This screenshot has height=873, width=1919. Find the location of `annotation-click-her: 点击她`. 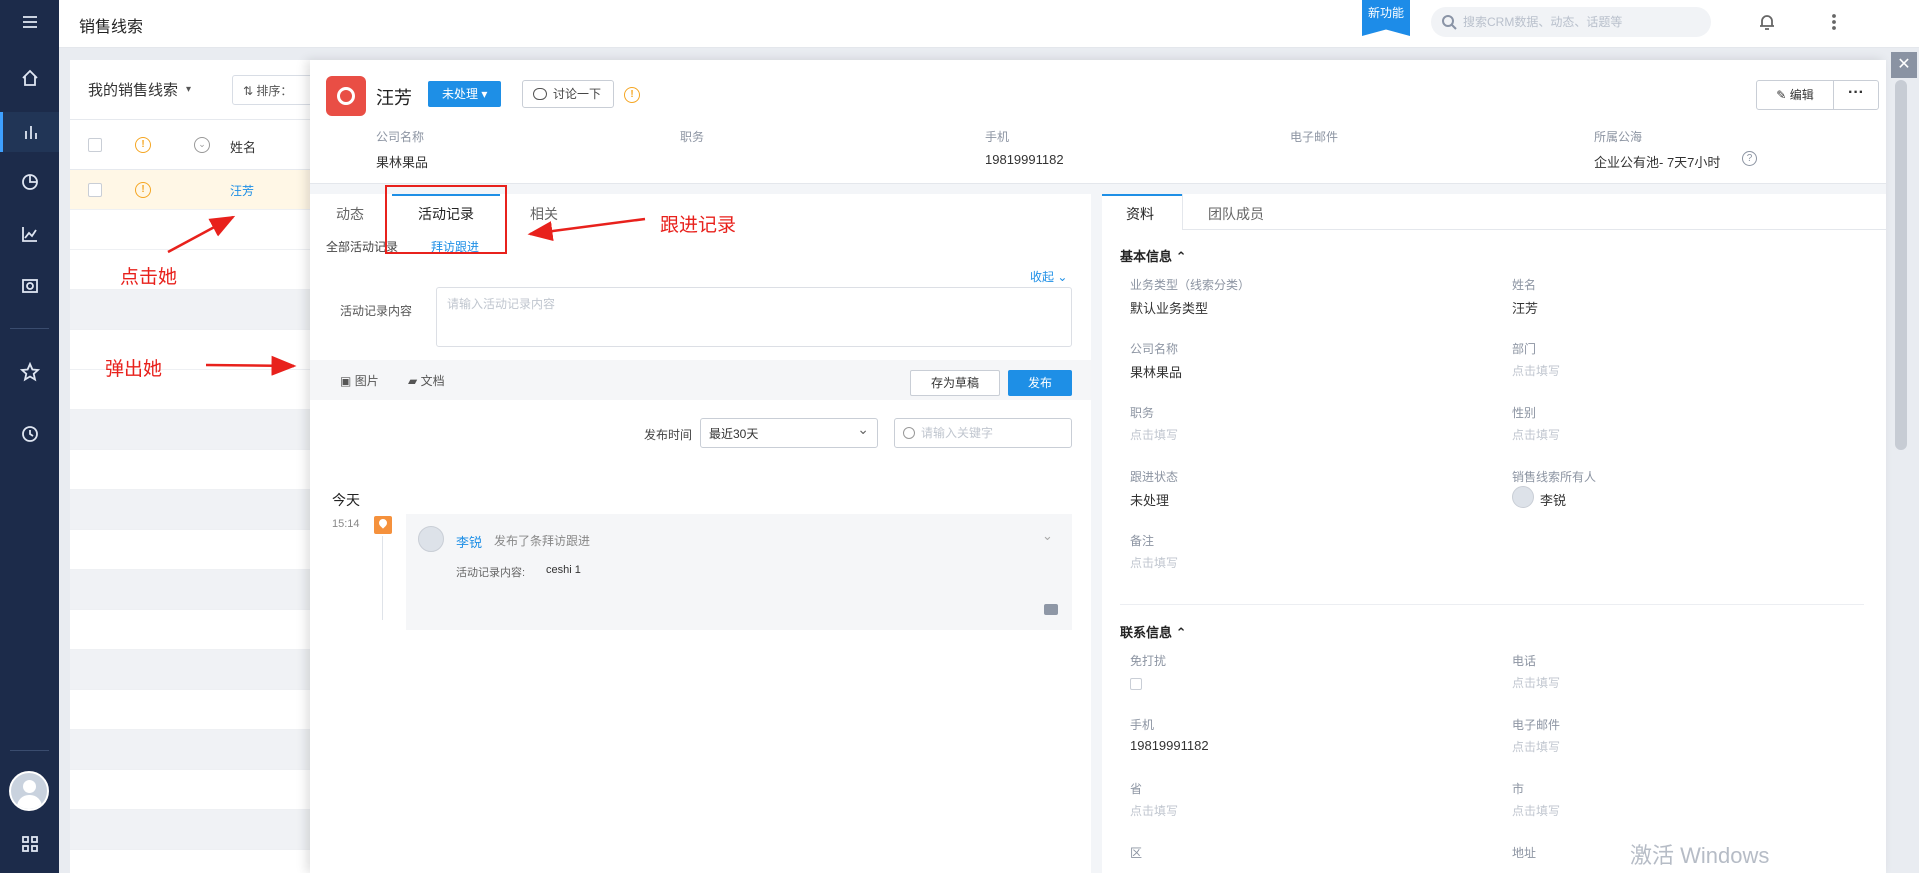

annotation-click-her: 点击她 is located at coordinates (149, 277).